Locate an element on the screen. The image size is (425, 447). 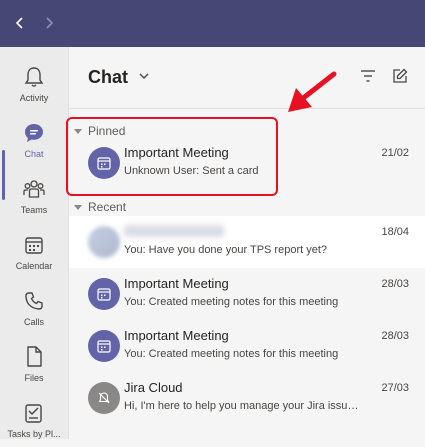
filter-icon is located at coordinates (368, 76).